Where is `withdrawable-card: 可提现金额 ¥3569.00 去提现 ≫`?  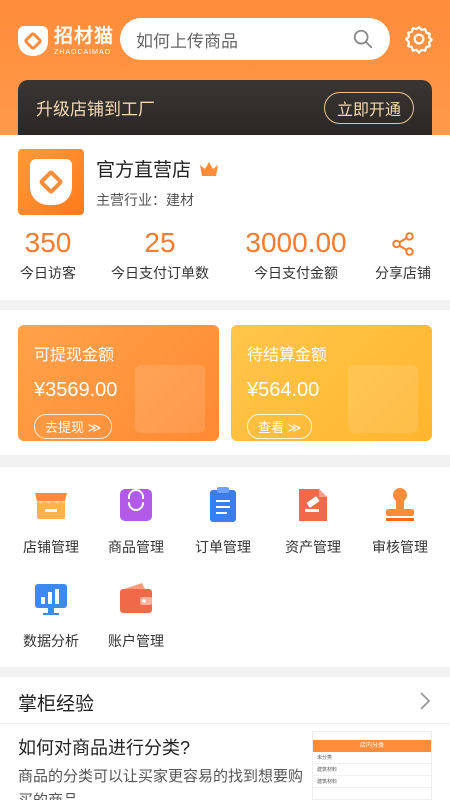
withdrawable-card: 可提现金额 ¥3569.00 去提现 ≫ is located at coordinates (118, 383).